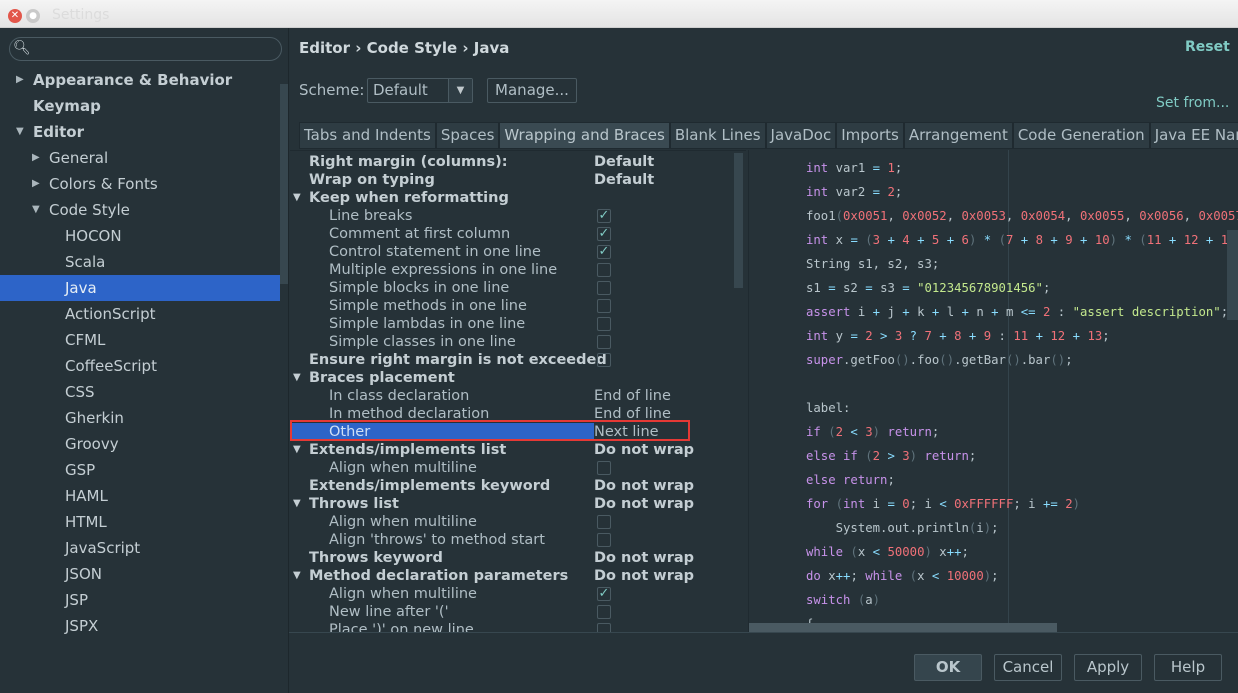 Image resolution: width=1238 pixels, height=693 pixels. Describe the element at coordinates (460, 90) in the screenshot. I see `chevron-down-icon: ▼` at that location.